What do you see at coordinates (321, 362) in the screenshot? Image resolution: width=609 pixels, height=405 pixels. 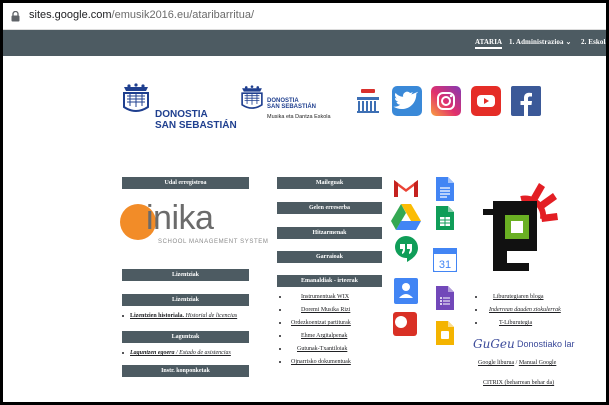 I see `list-item-label: Ojnarrisko dokumentuak` at bounding box center [321, 362].